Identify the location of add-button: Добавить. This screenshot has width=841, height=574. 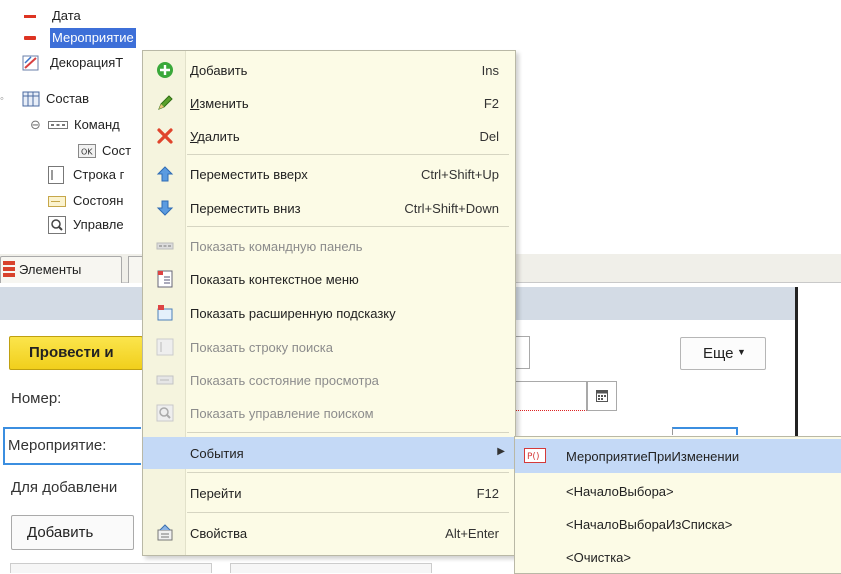
(72, 532).